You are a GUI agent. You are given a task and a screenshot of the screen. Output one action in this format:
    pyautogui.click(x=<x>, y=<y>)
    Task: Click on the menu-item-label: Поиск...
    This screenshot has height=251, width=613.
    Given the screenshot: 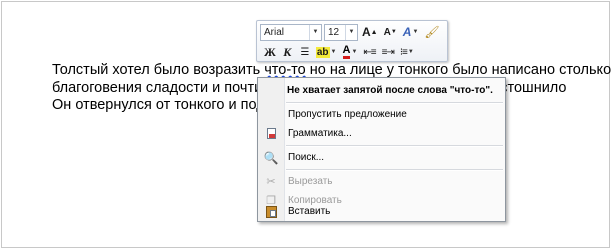 What is the action you would take?
    pyautogui.click(x=306, y=157)
    